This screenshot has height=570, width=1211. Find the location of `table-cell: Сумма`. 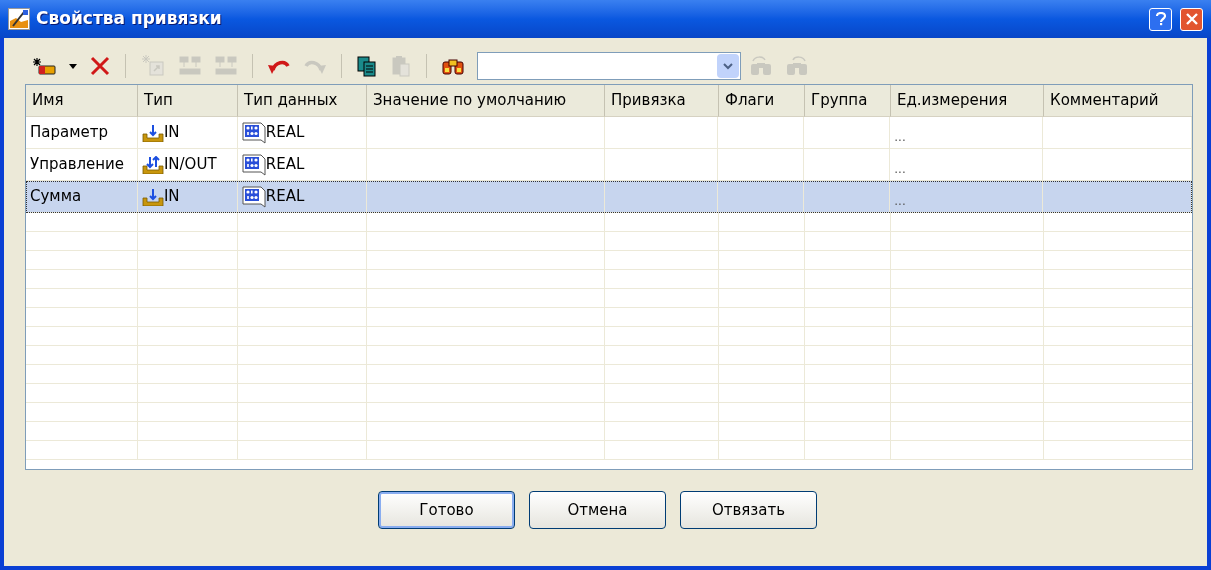

table-cell: Сумма is located at coordinates (82, 197).